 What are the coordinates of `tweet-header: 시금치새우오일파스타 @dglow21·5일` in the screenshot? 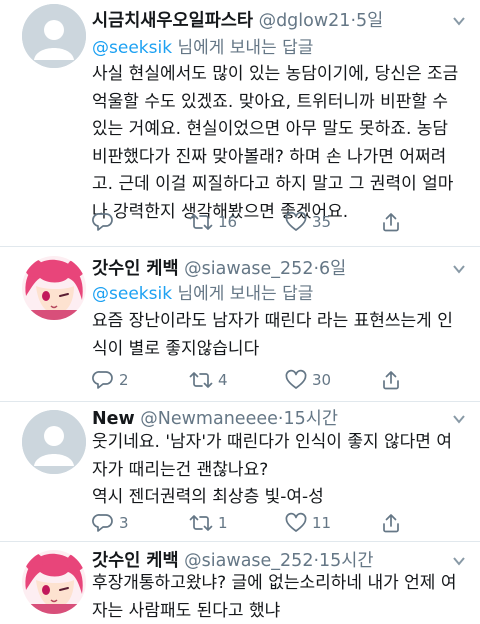 It's located at (238, 21).